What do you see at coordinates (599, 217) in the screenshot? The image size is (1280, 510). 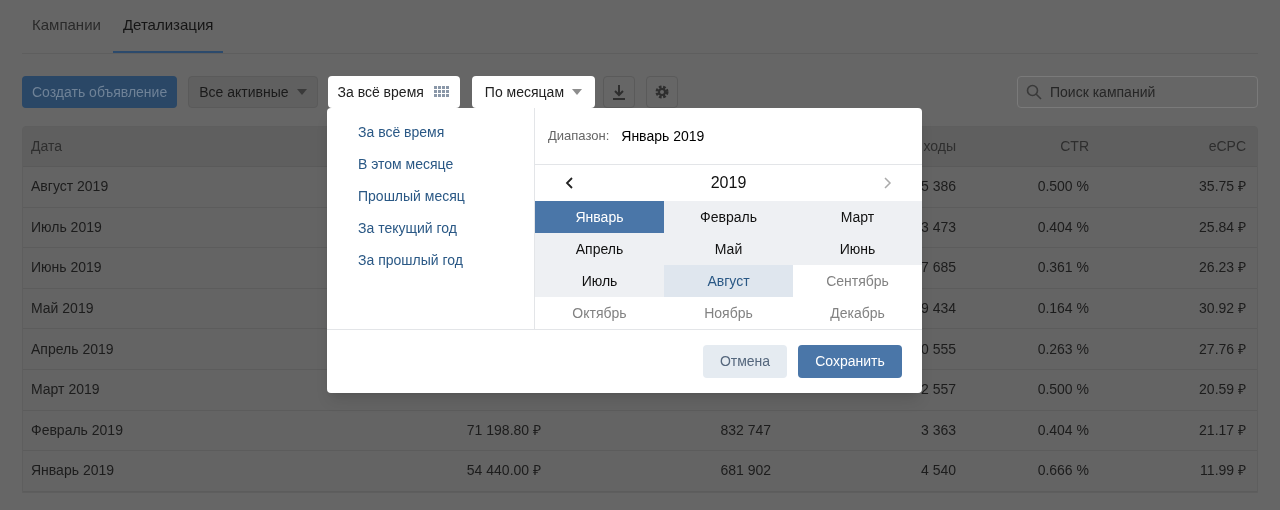 I see `month-cell: Январь` at bounding box center [599, 217].